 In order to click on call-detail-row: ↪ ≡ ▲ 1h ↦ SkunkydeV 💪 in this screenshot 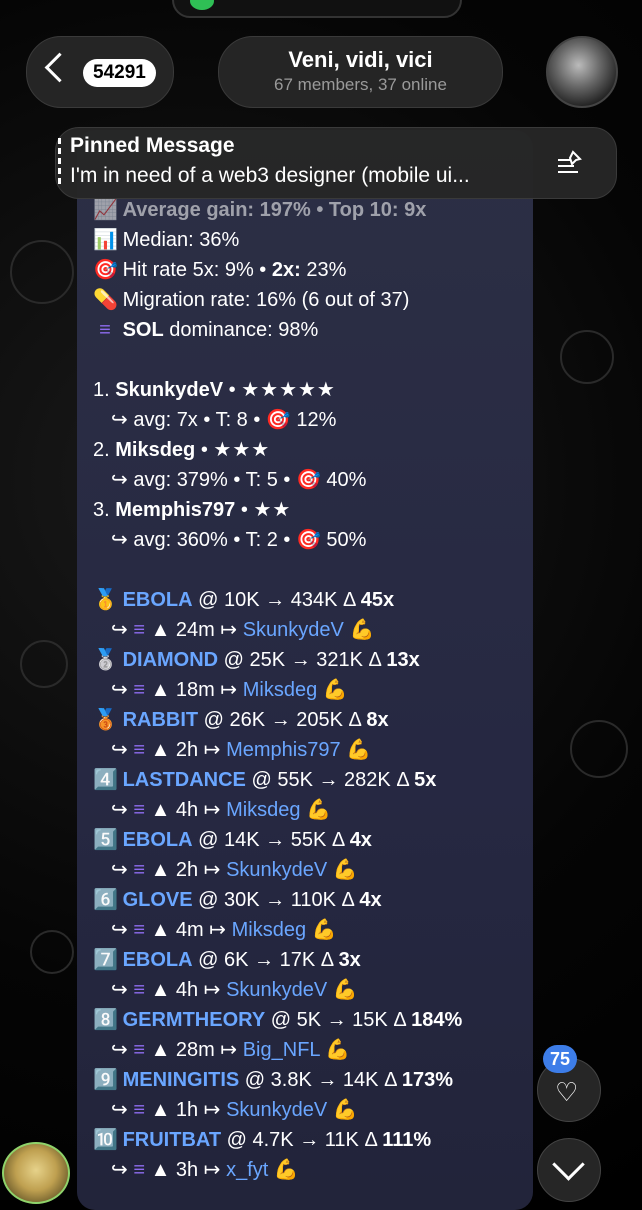, I will do `click(313, 1110)`.